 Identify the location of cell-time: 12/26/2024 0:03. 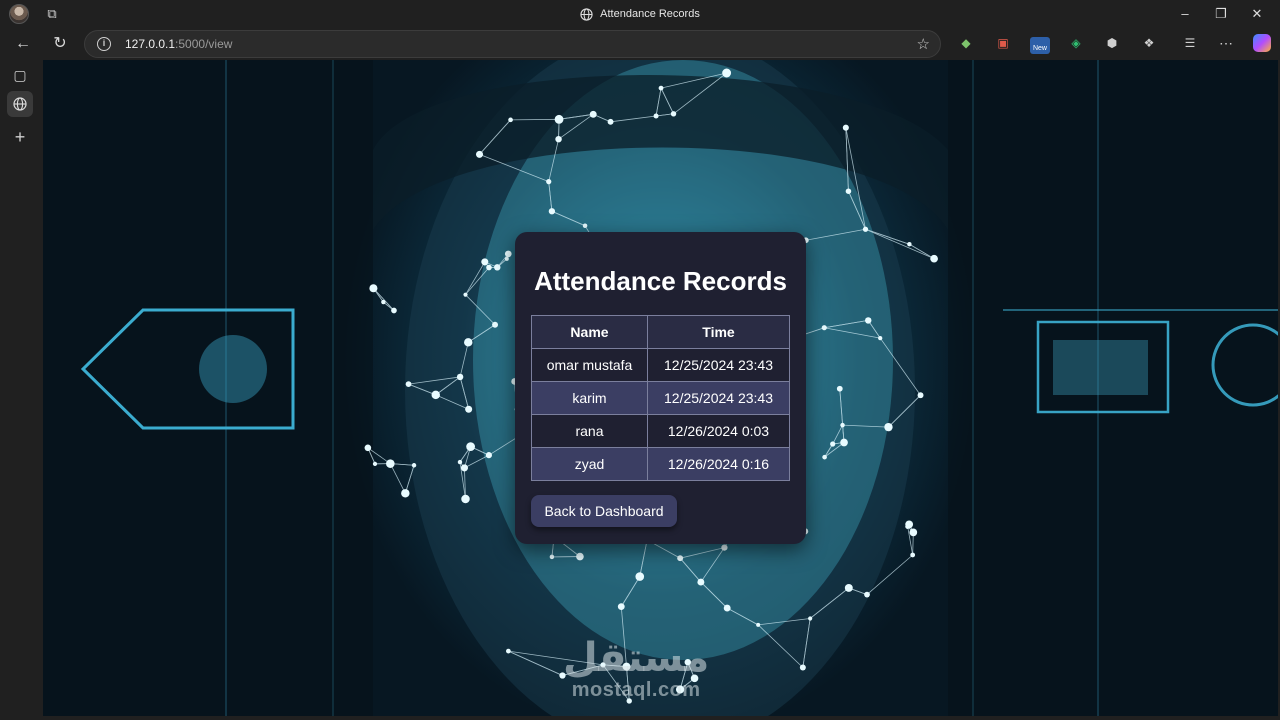
(718, 431).